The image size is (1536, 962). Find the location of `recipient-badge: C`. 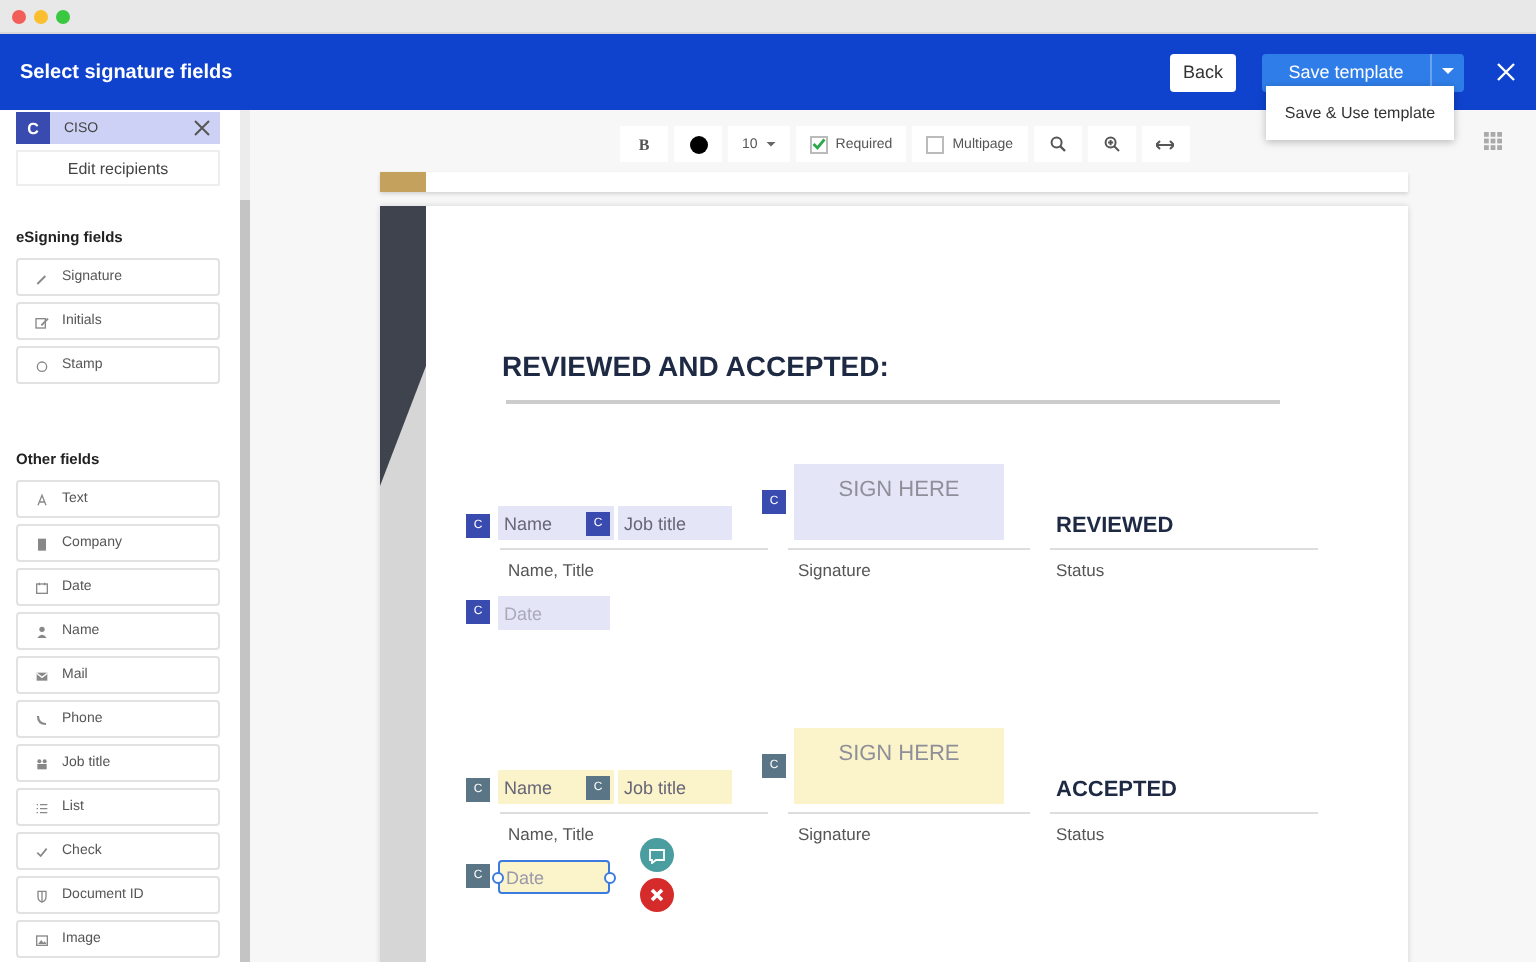

recipient-badge: C is located at coordinates (33, 128).